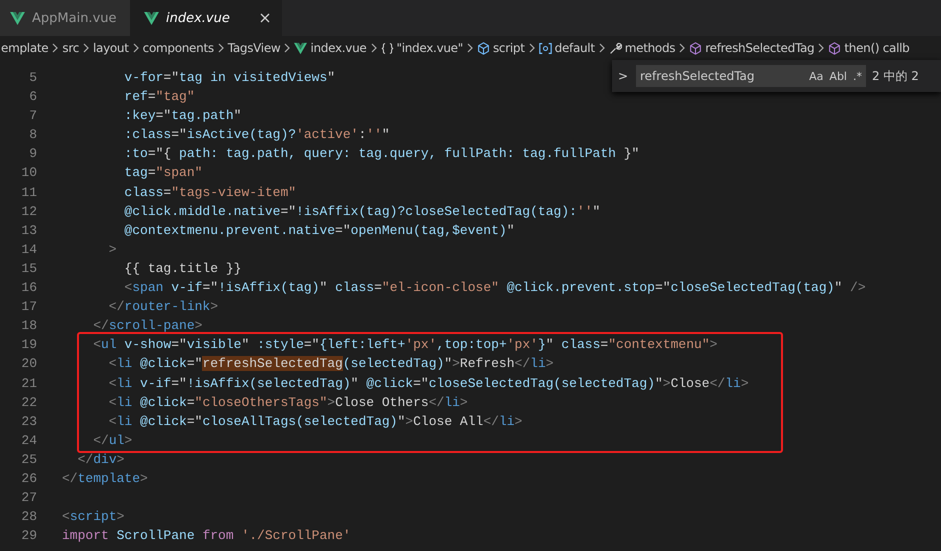 The width and height of the screenshot is (941, 551). Describe the element at coordinates (288, 403) in the screenshot. I see `code-line: <li @click="closeOthersTags">Close Others</li>` at that location.